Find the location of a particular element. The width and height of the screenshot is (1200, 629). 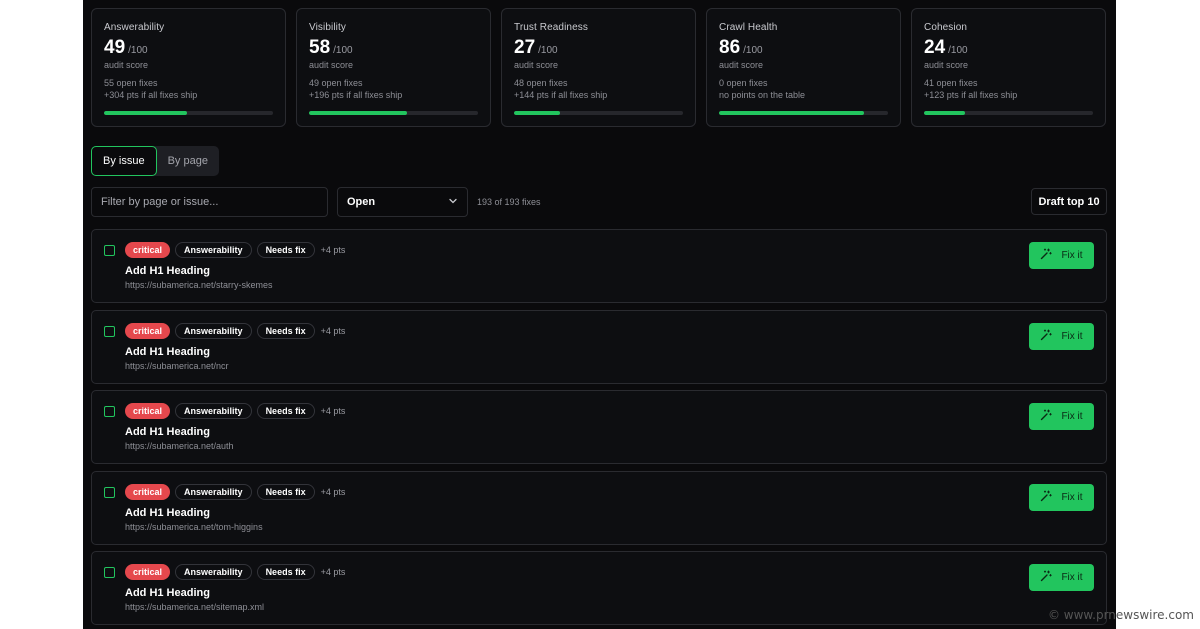

page-url: https://subamerica.net/auth is located at coordinates (179, 446).